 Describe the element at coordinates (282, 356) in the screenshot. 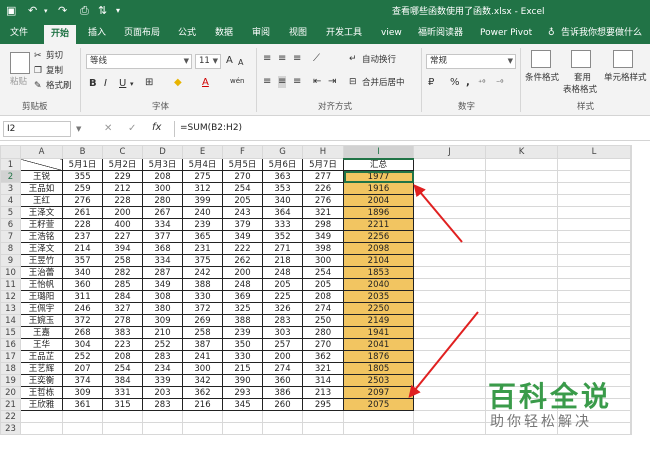

I see `value-cell: 200` at that location.